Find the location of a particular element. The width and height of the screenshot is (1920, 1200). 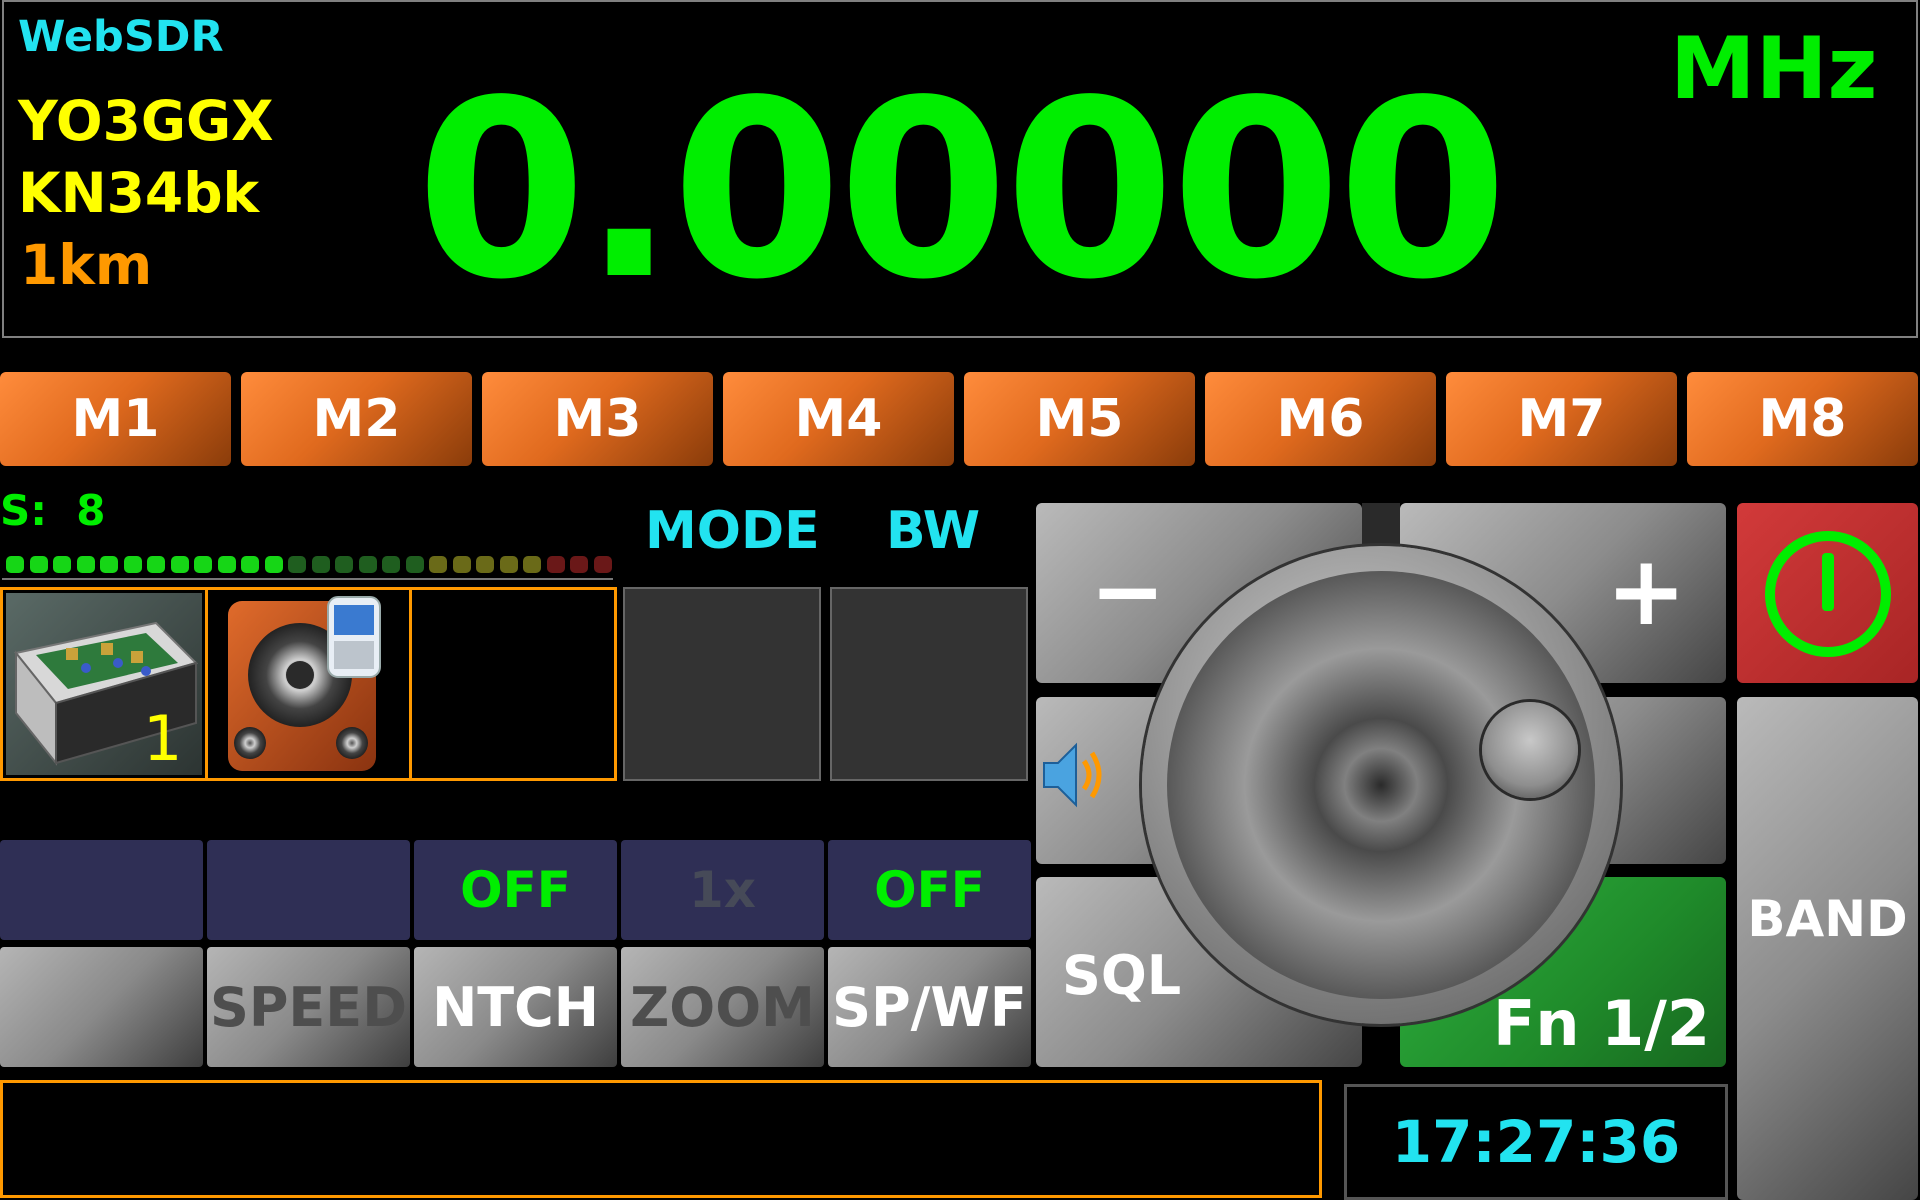

bw-box is located at coordinates (929, 684).